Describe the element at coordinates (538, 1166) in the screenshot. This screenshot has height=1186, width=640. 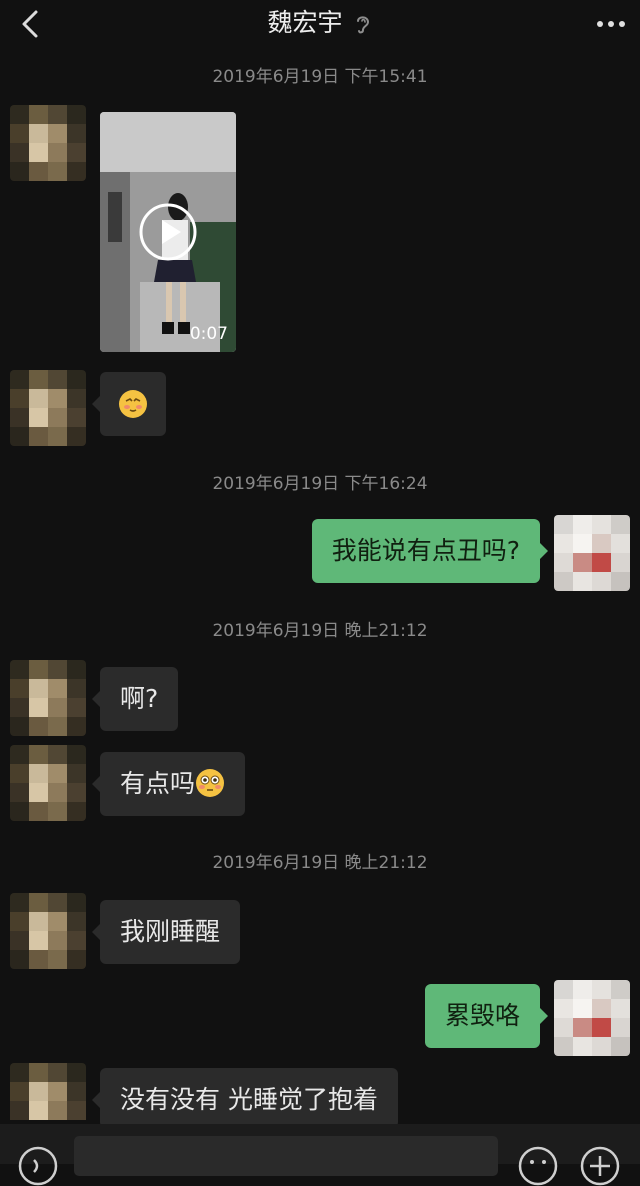
I see `emoji-icon` at that location.